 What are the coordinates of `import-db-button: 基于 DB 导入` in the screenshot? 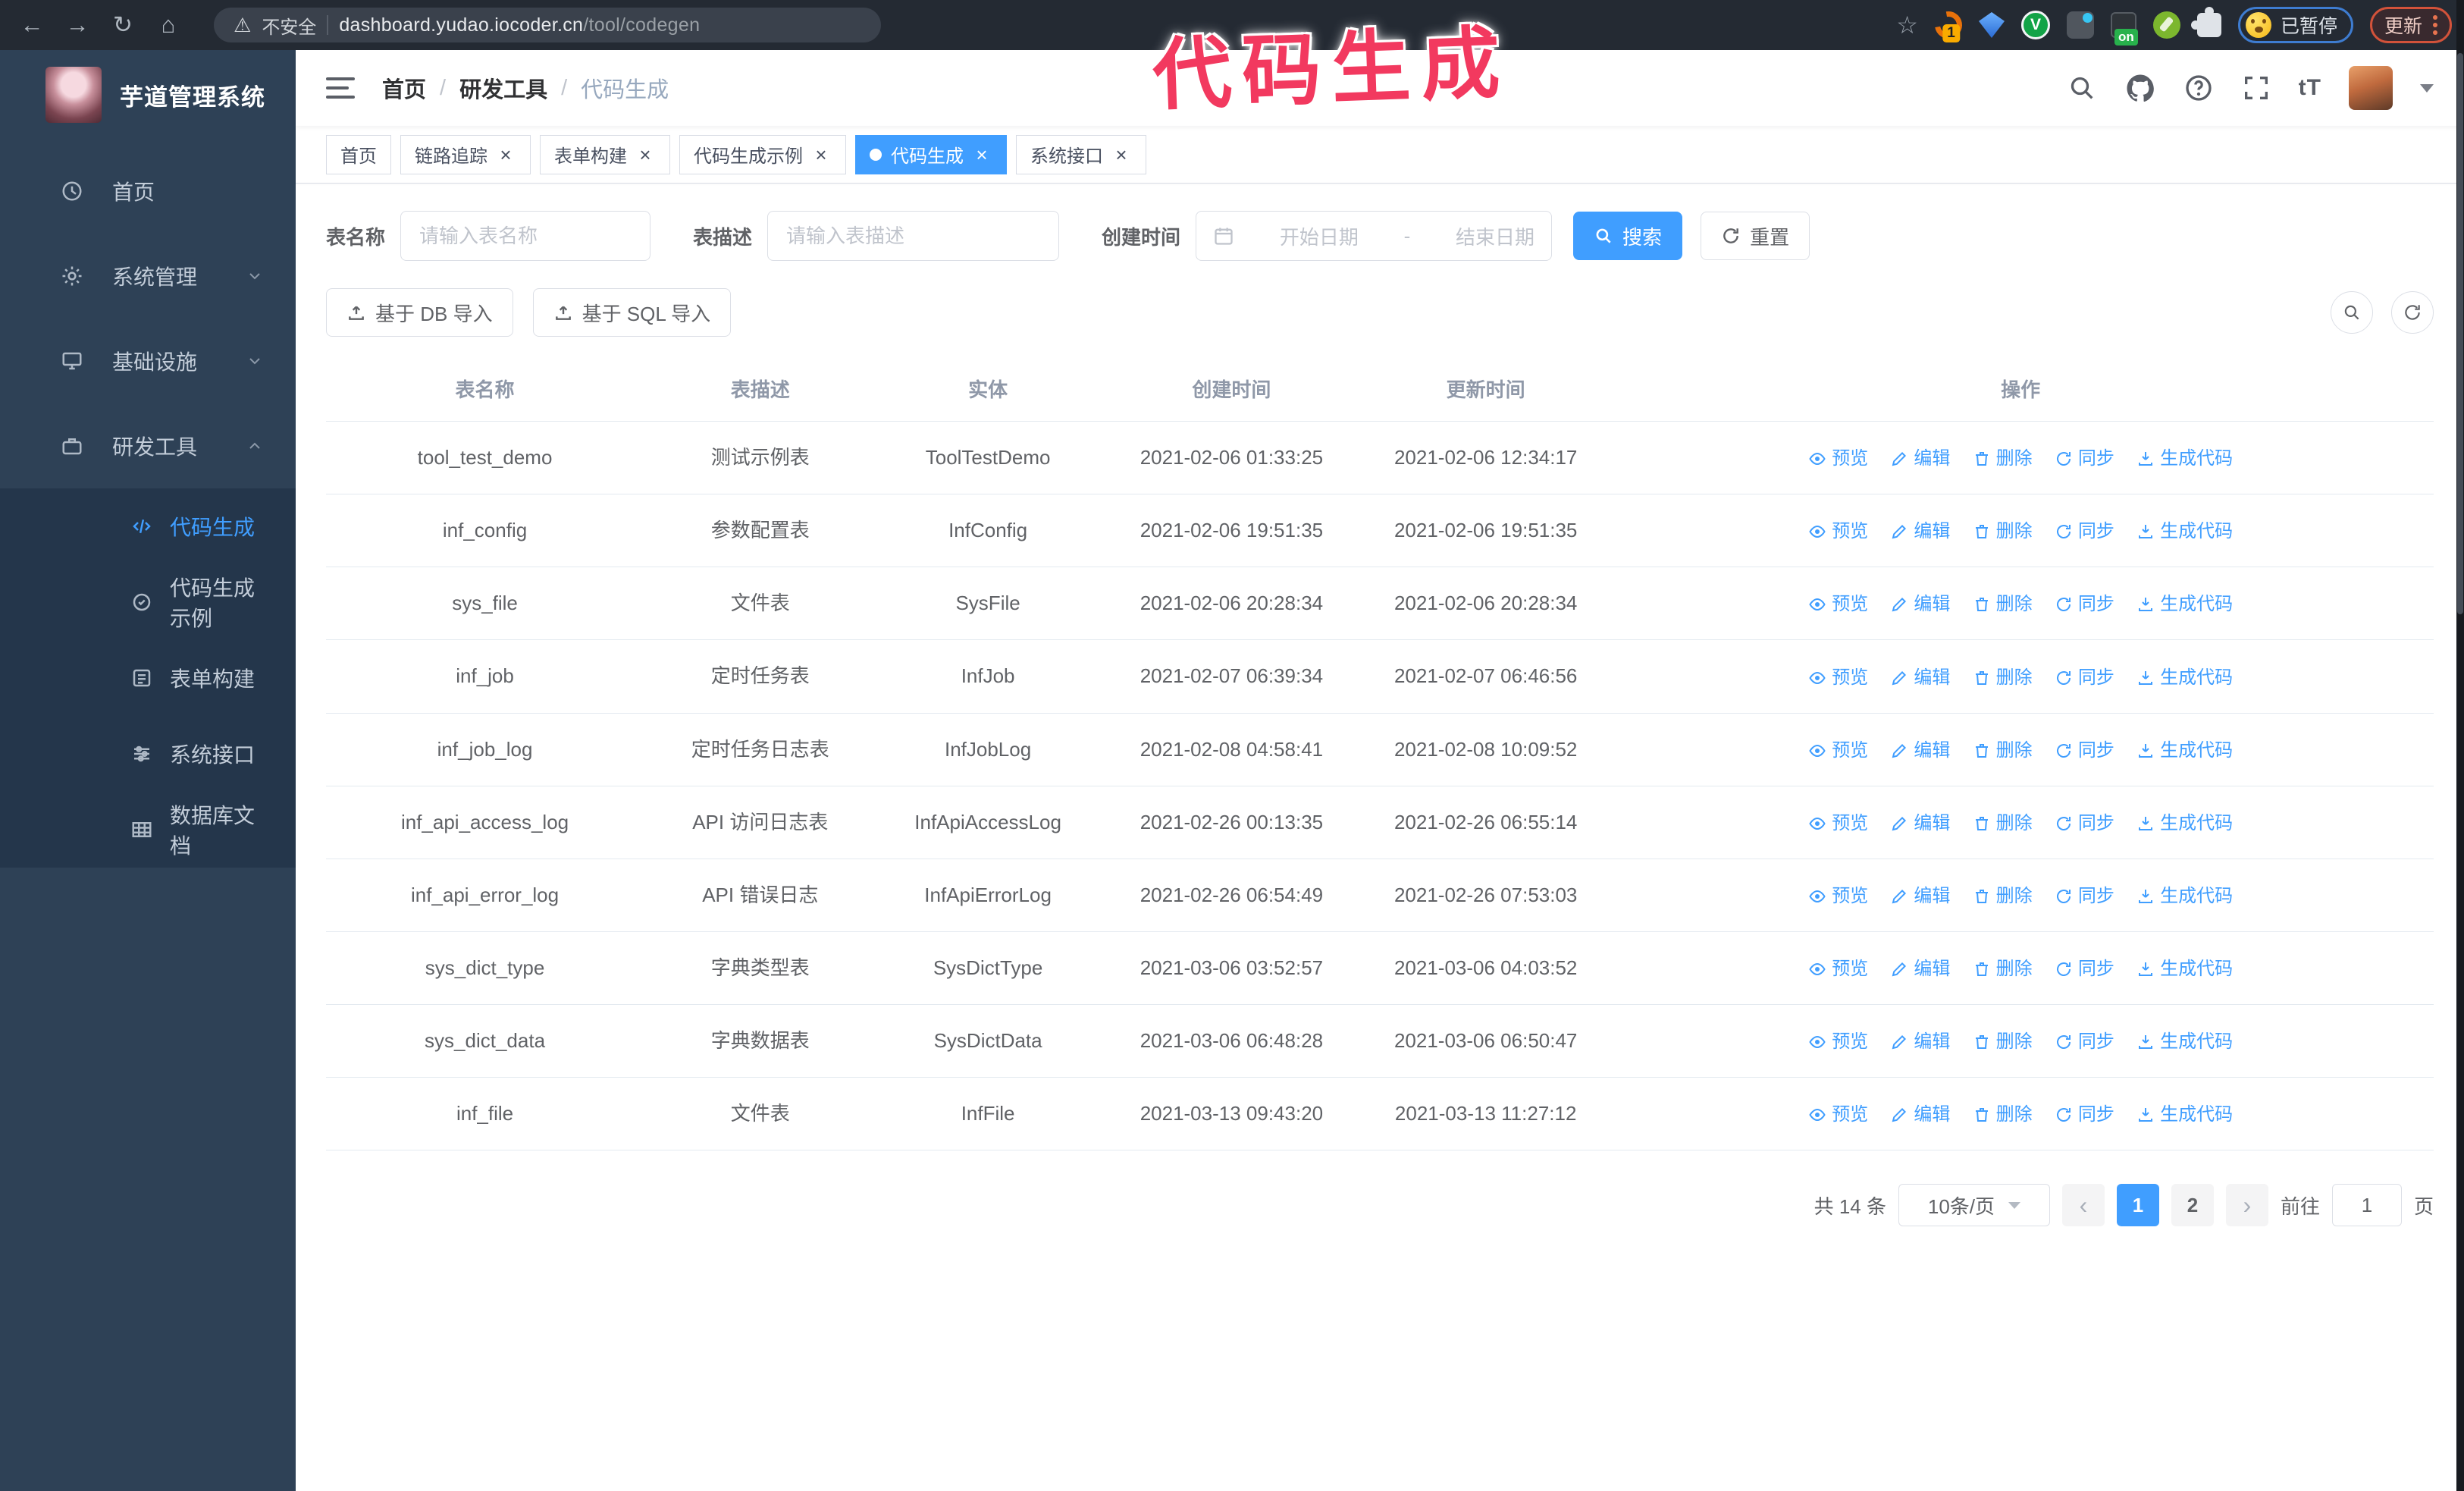 It's located at (419, 312).